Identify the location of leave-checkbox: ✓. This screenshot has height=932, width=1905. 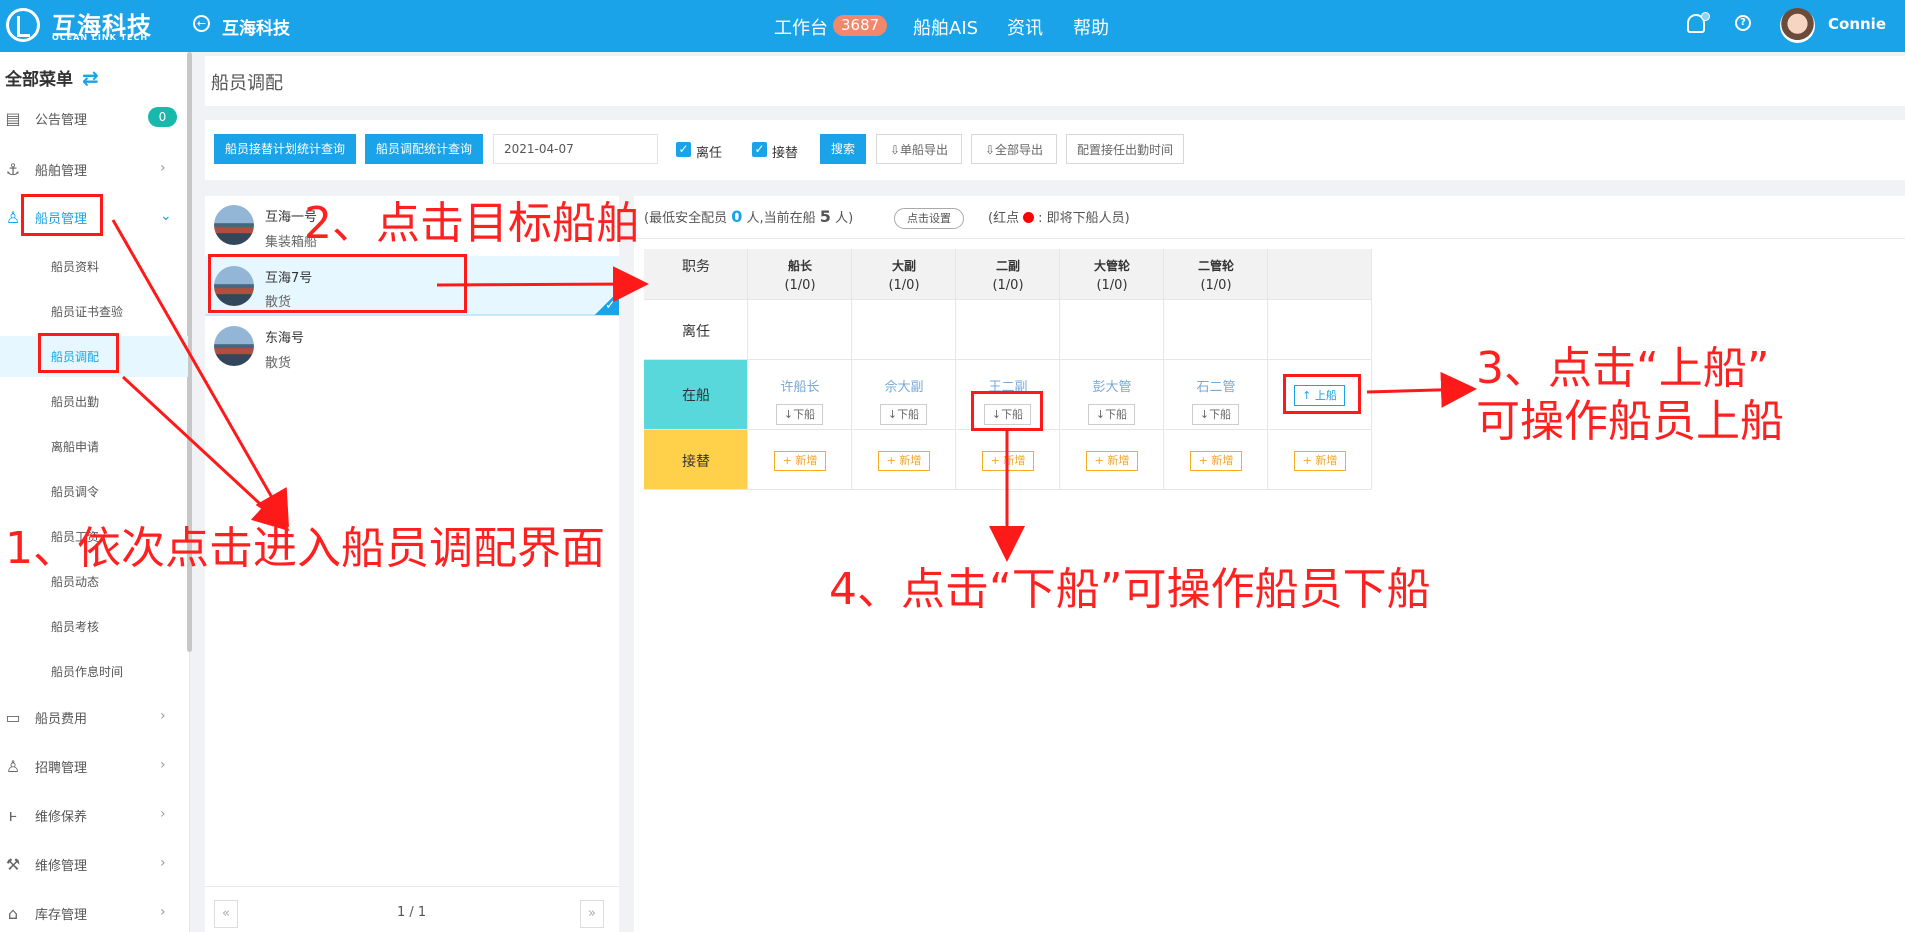
(683, 149).